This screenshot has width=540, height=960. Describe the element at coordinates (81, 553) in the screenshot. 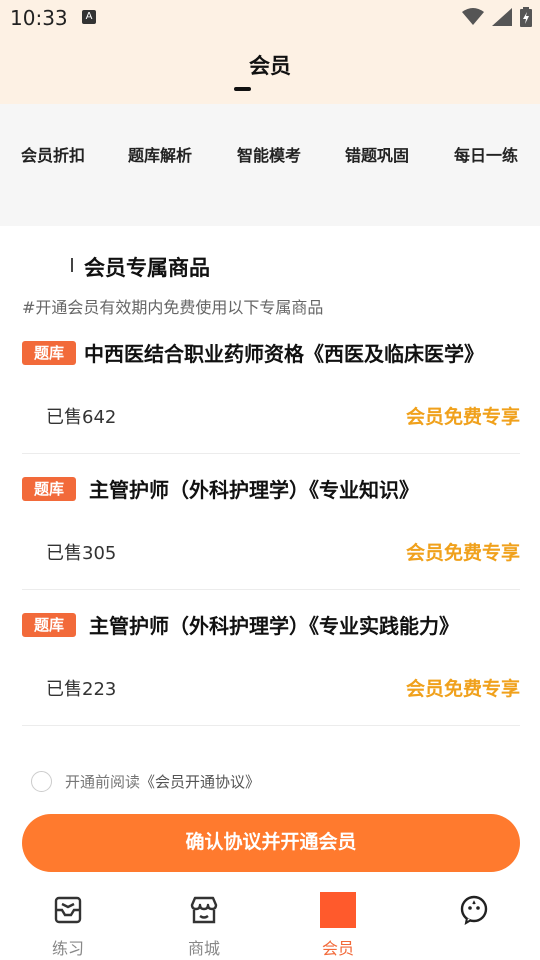

I see `product-sold-count: 已售305` at that location.